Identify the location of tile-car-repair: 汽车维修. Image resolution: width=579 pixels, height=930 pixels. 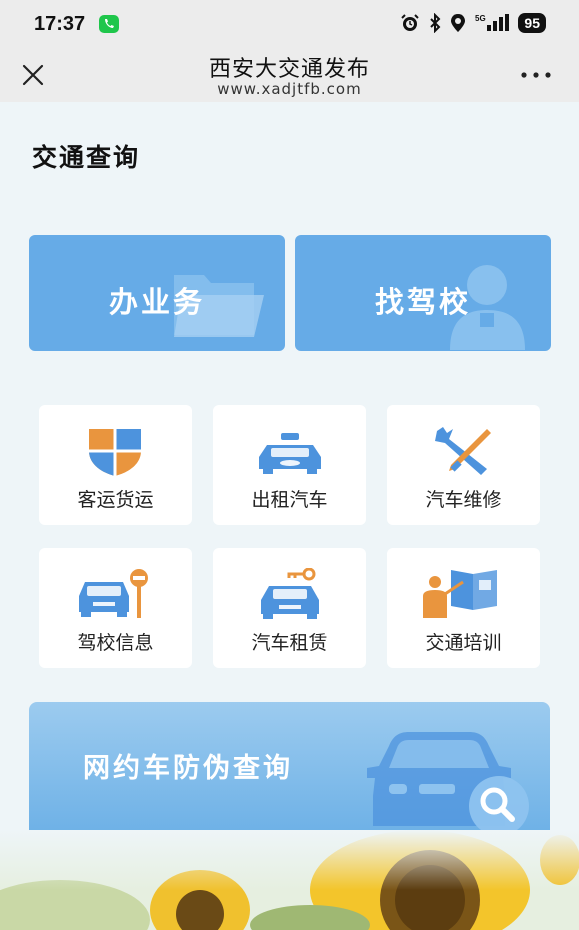
(463, 465).